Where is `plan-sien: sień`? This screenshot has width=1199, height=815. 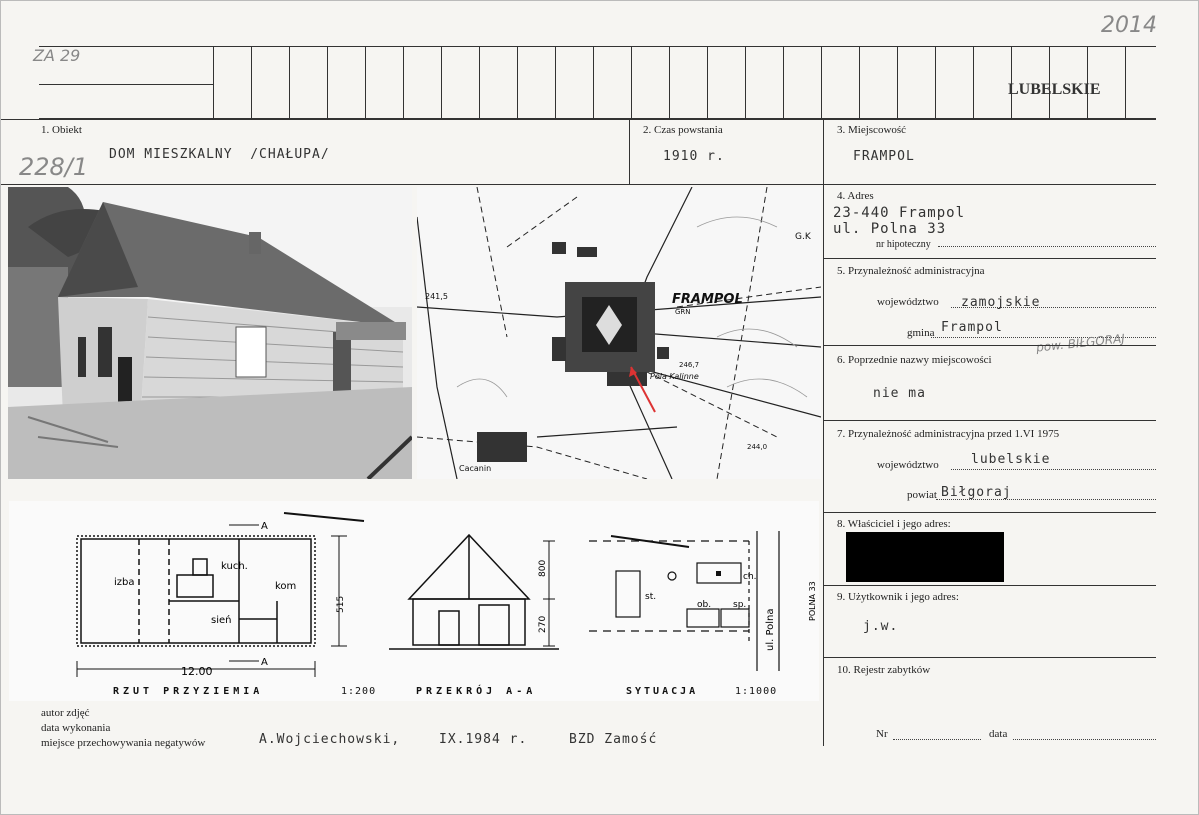 plan-sien: sień is located at coordinates (221, 620).